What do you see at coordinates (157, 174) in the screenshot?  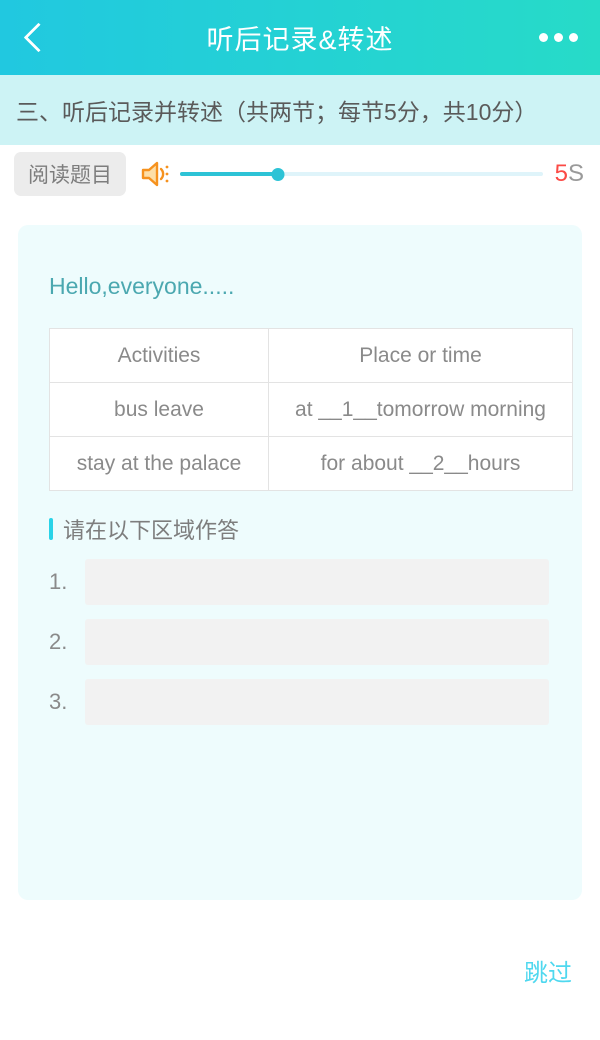 I see `speaker-volume-icon` at bounding box center [157, 174].